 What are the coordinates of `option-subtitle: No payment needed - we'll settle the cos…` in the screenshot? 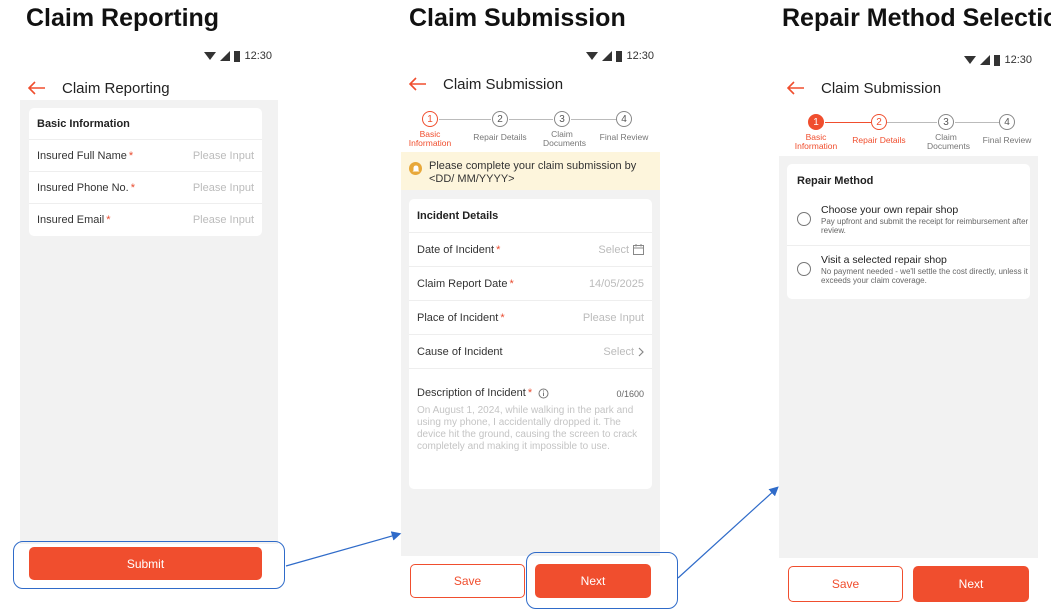 It's located at (924, 276).